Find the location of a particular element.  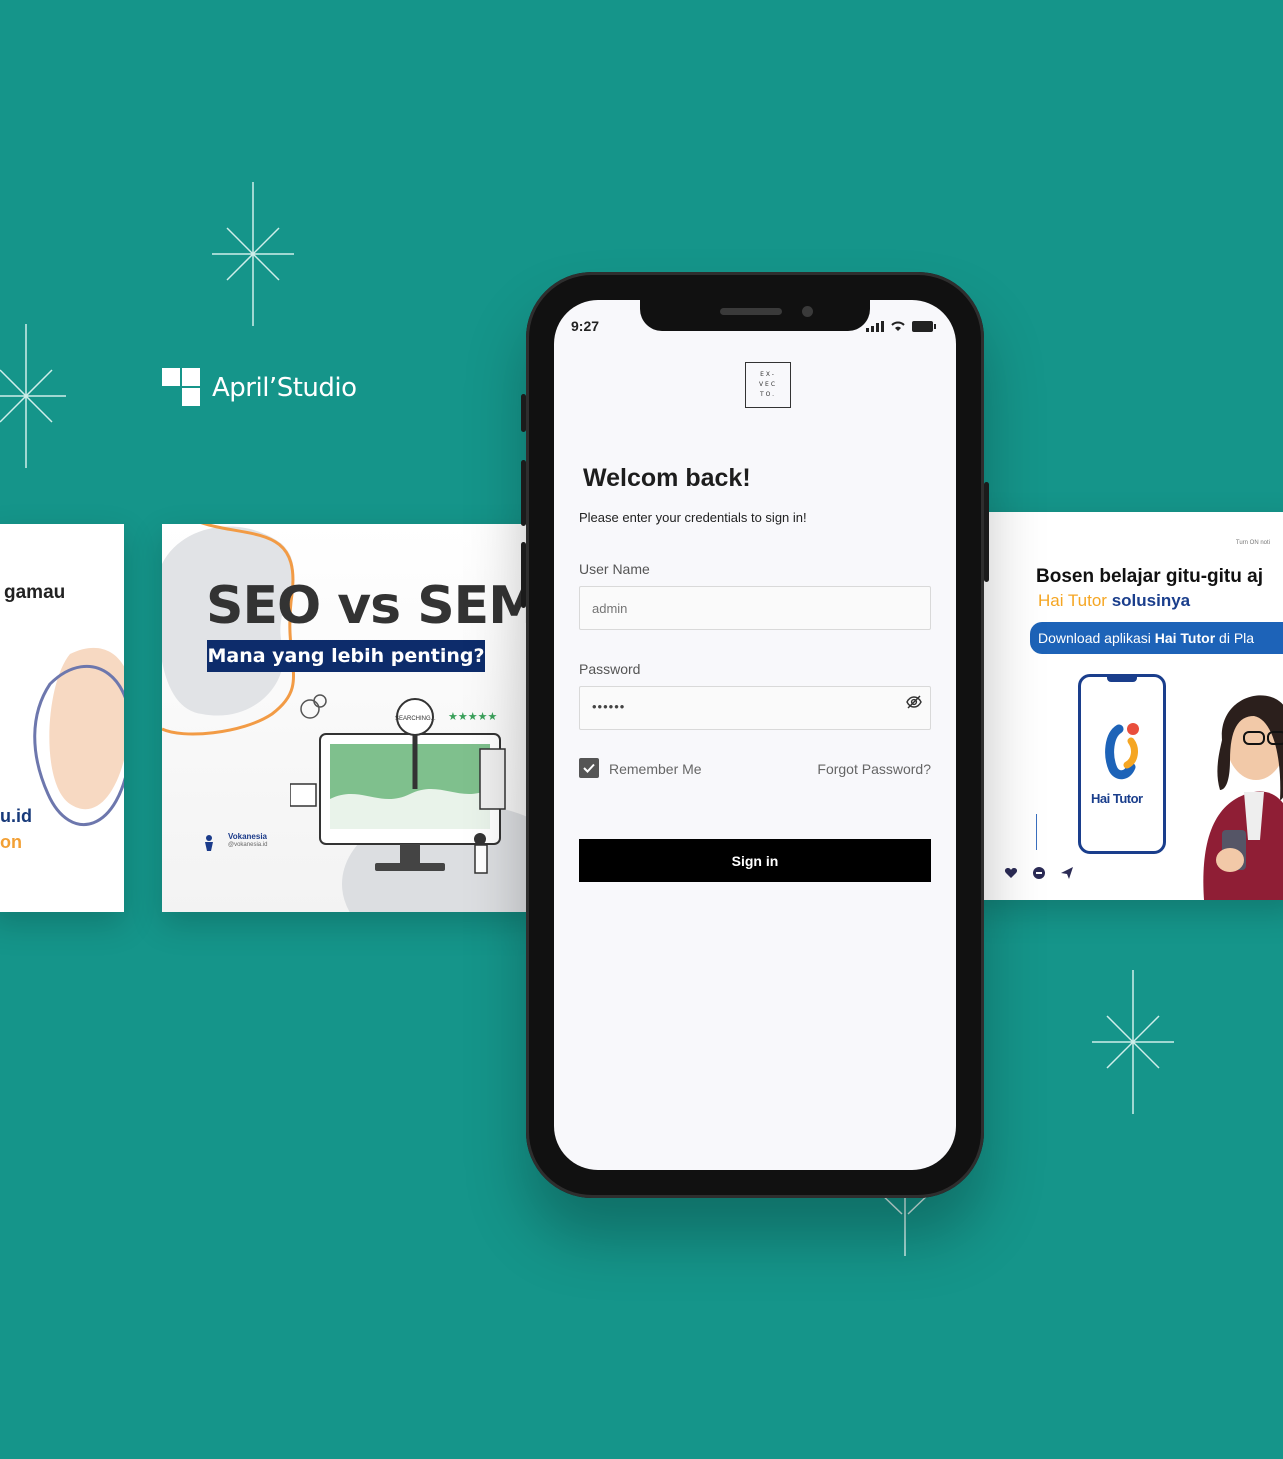

seo-card-banner: Mana yang lebih penting? is located at coordinates (346, 656).